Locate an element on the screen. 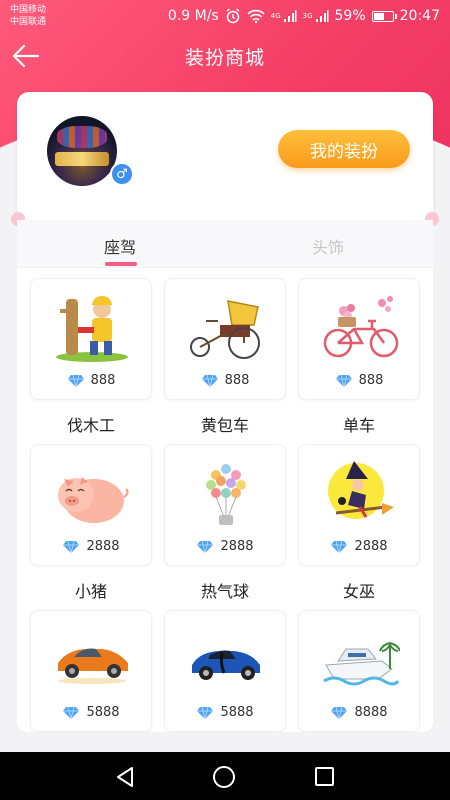 The image size is (450, 800). witch-image is located at coordinates (361, 490).